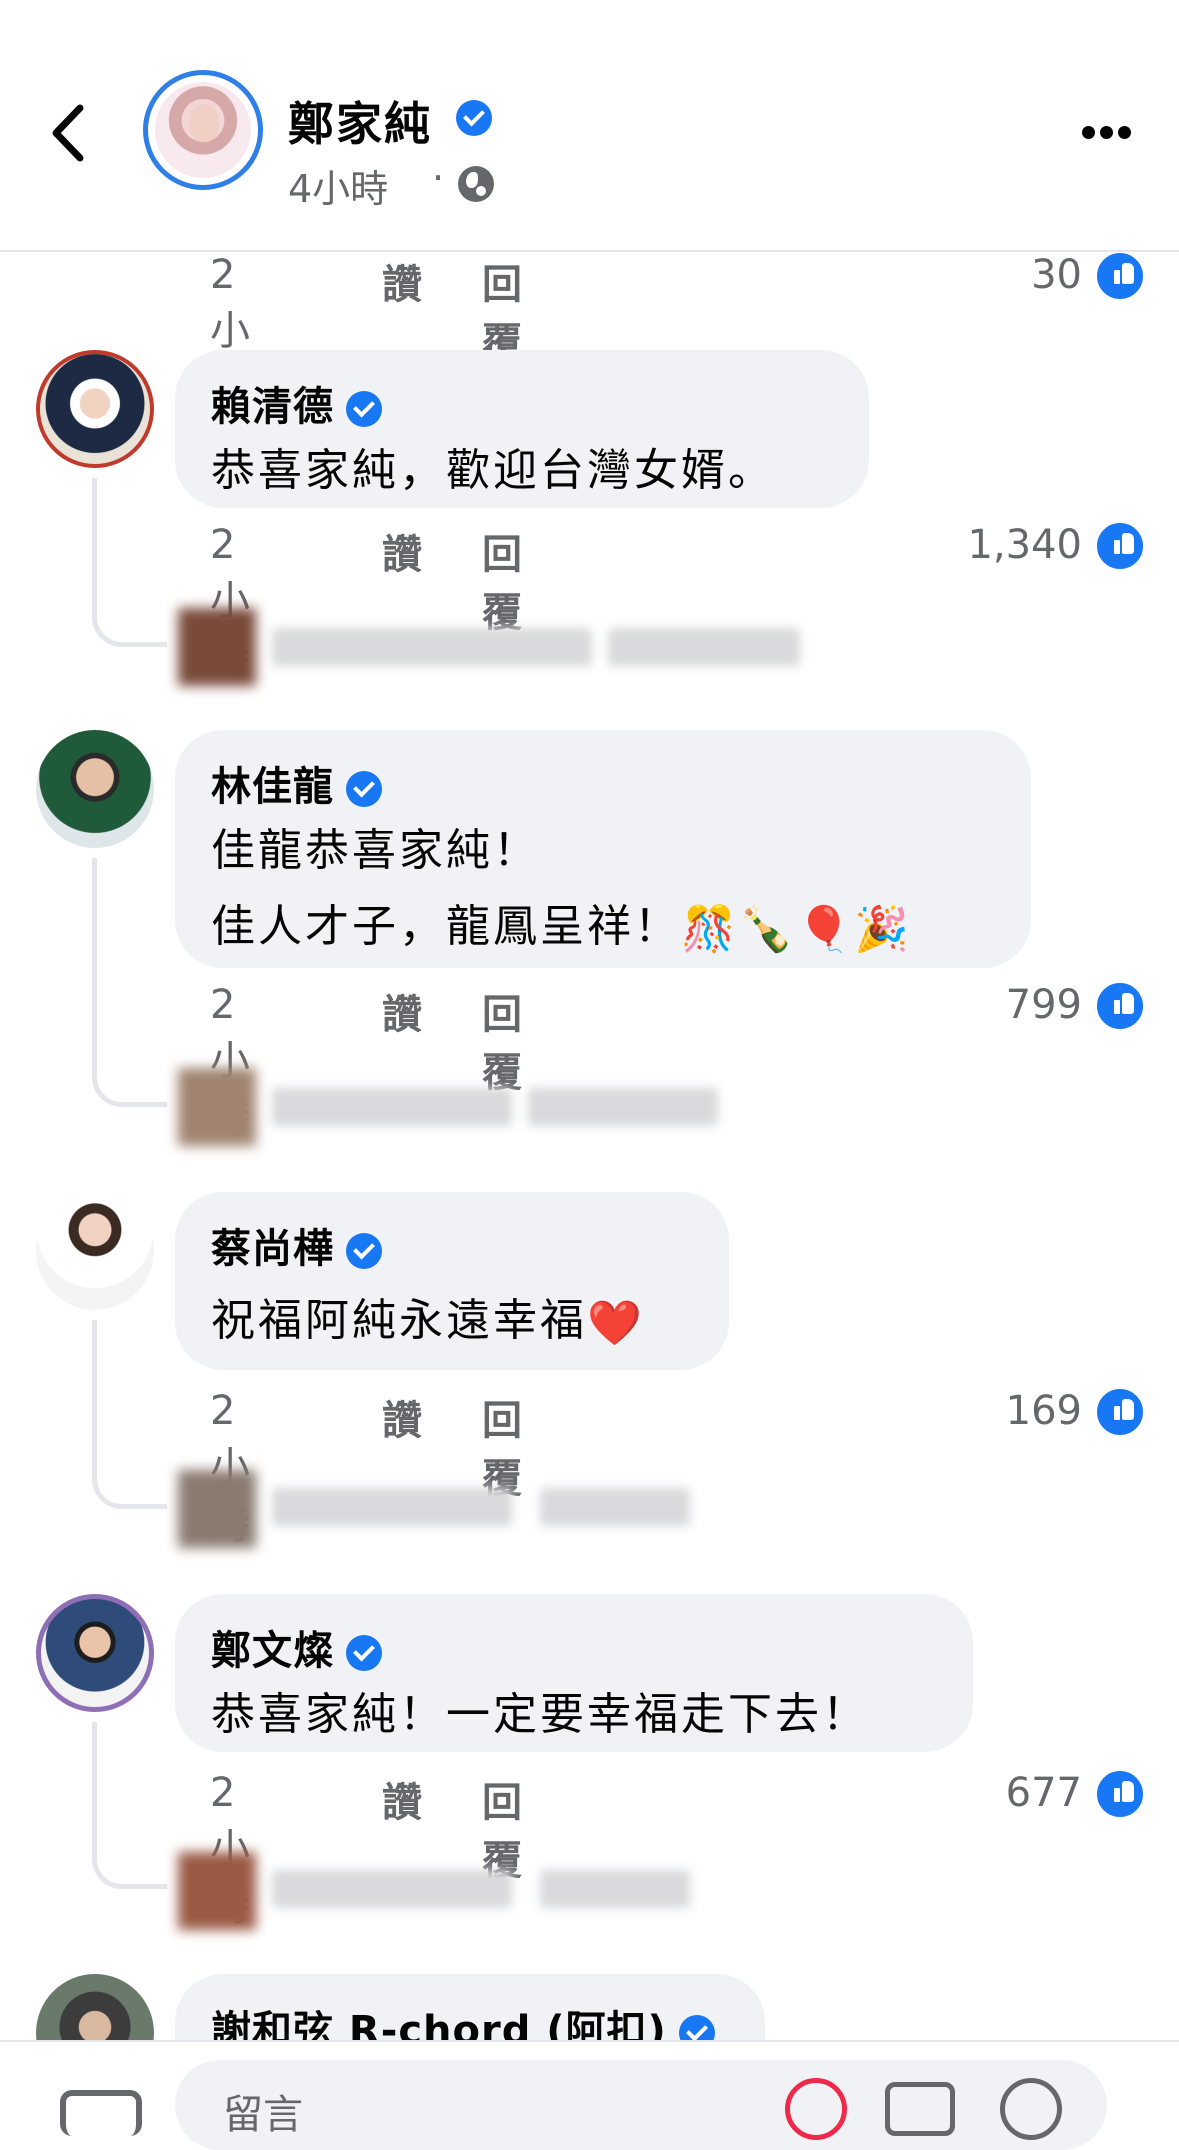  Describe the element at coordinates (338, 185) in the screenshot. I see `post-time: 4小時` at that location.